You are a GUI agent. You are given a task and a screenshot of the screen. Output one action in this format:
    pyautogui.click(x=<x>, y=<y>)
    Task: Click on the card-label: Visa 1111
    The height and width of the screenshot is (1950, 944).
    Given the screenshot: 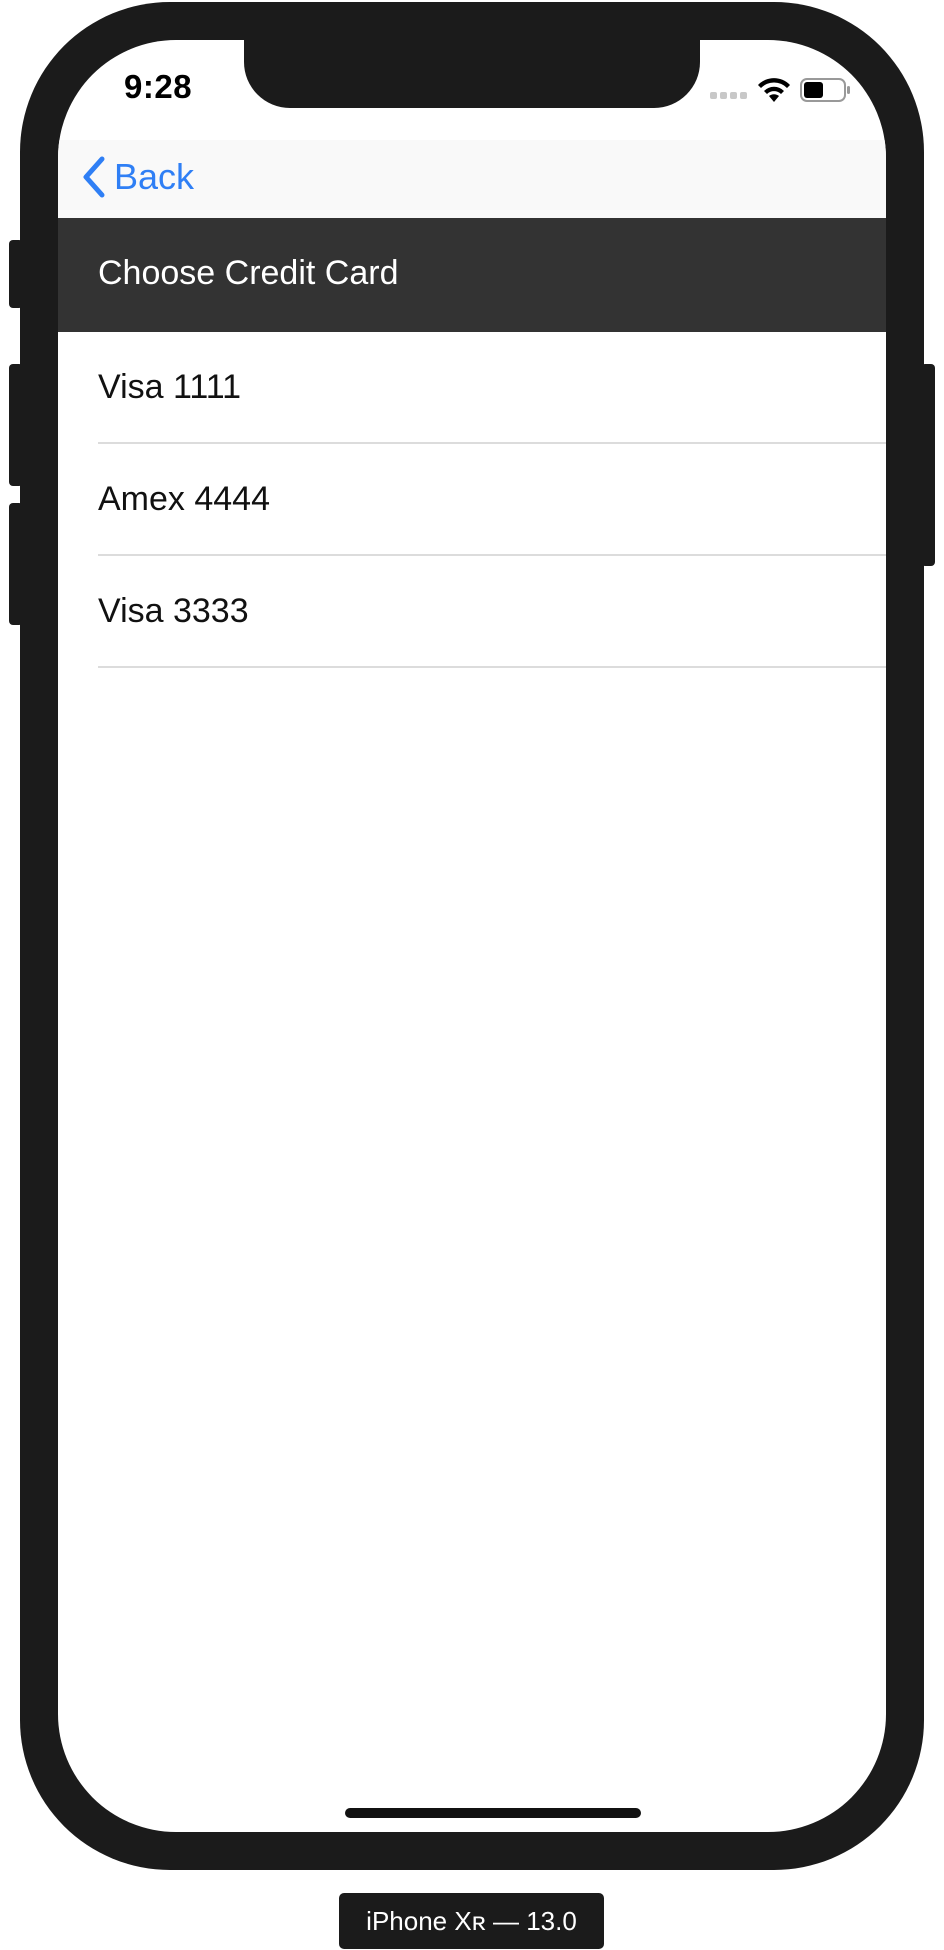 What is the action you would take?
    pyautogui.click(x=170, y=387)
    